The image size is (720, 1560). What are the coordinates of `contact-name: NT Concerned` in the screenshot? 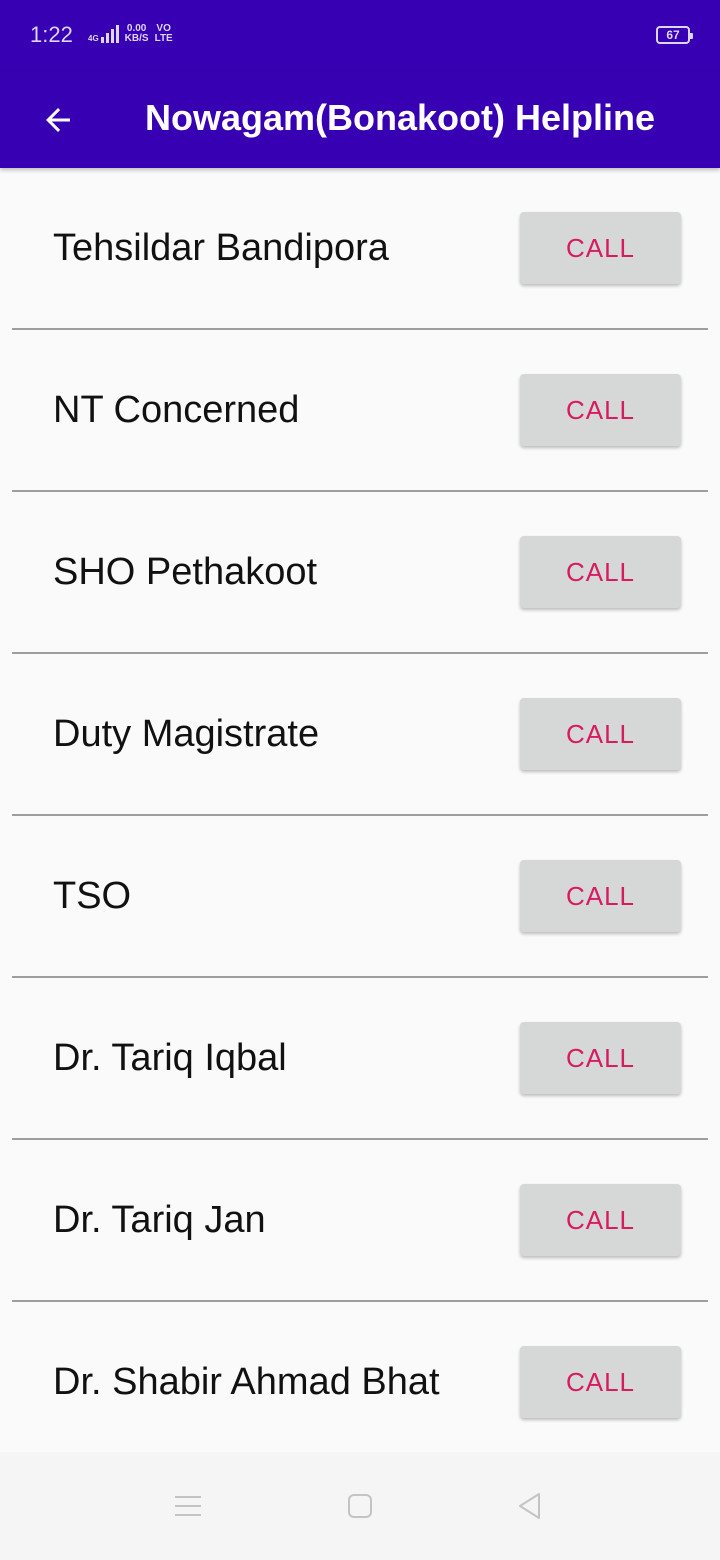 It's located at (176, 410).